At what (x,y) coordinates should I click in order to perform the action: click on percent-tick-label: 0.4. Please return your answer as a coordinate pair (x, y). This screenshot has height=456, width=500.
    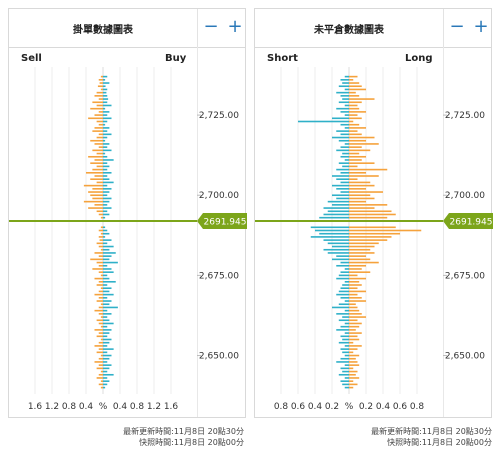
    Looking at the image, I should click on (315, 407).